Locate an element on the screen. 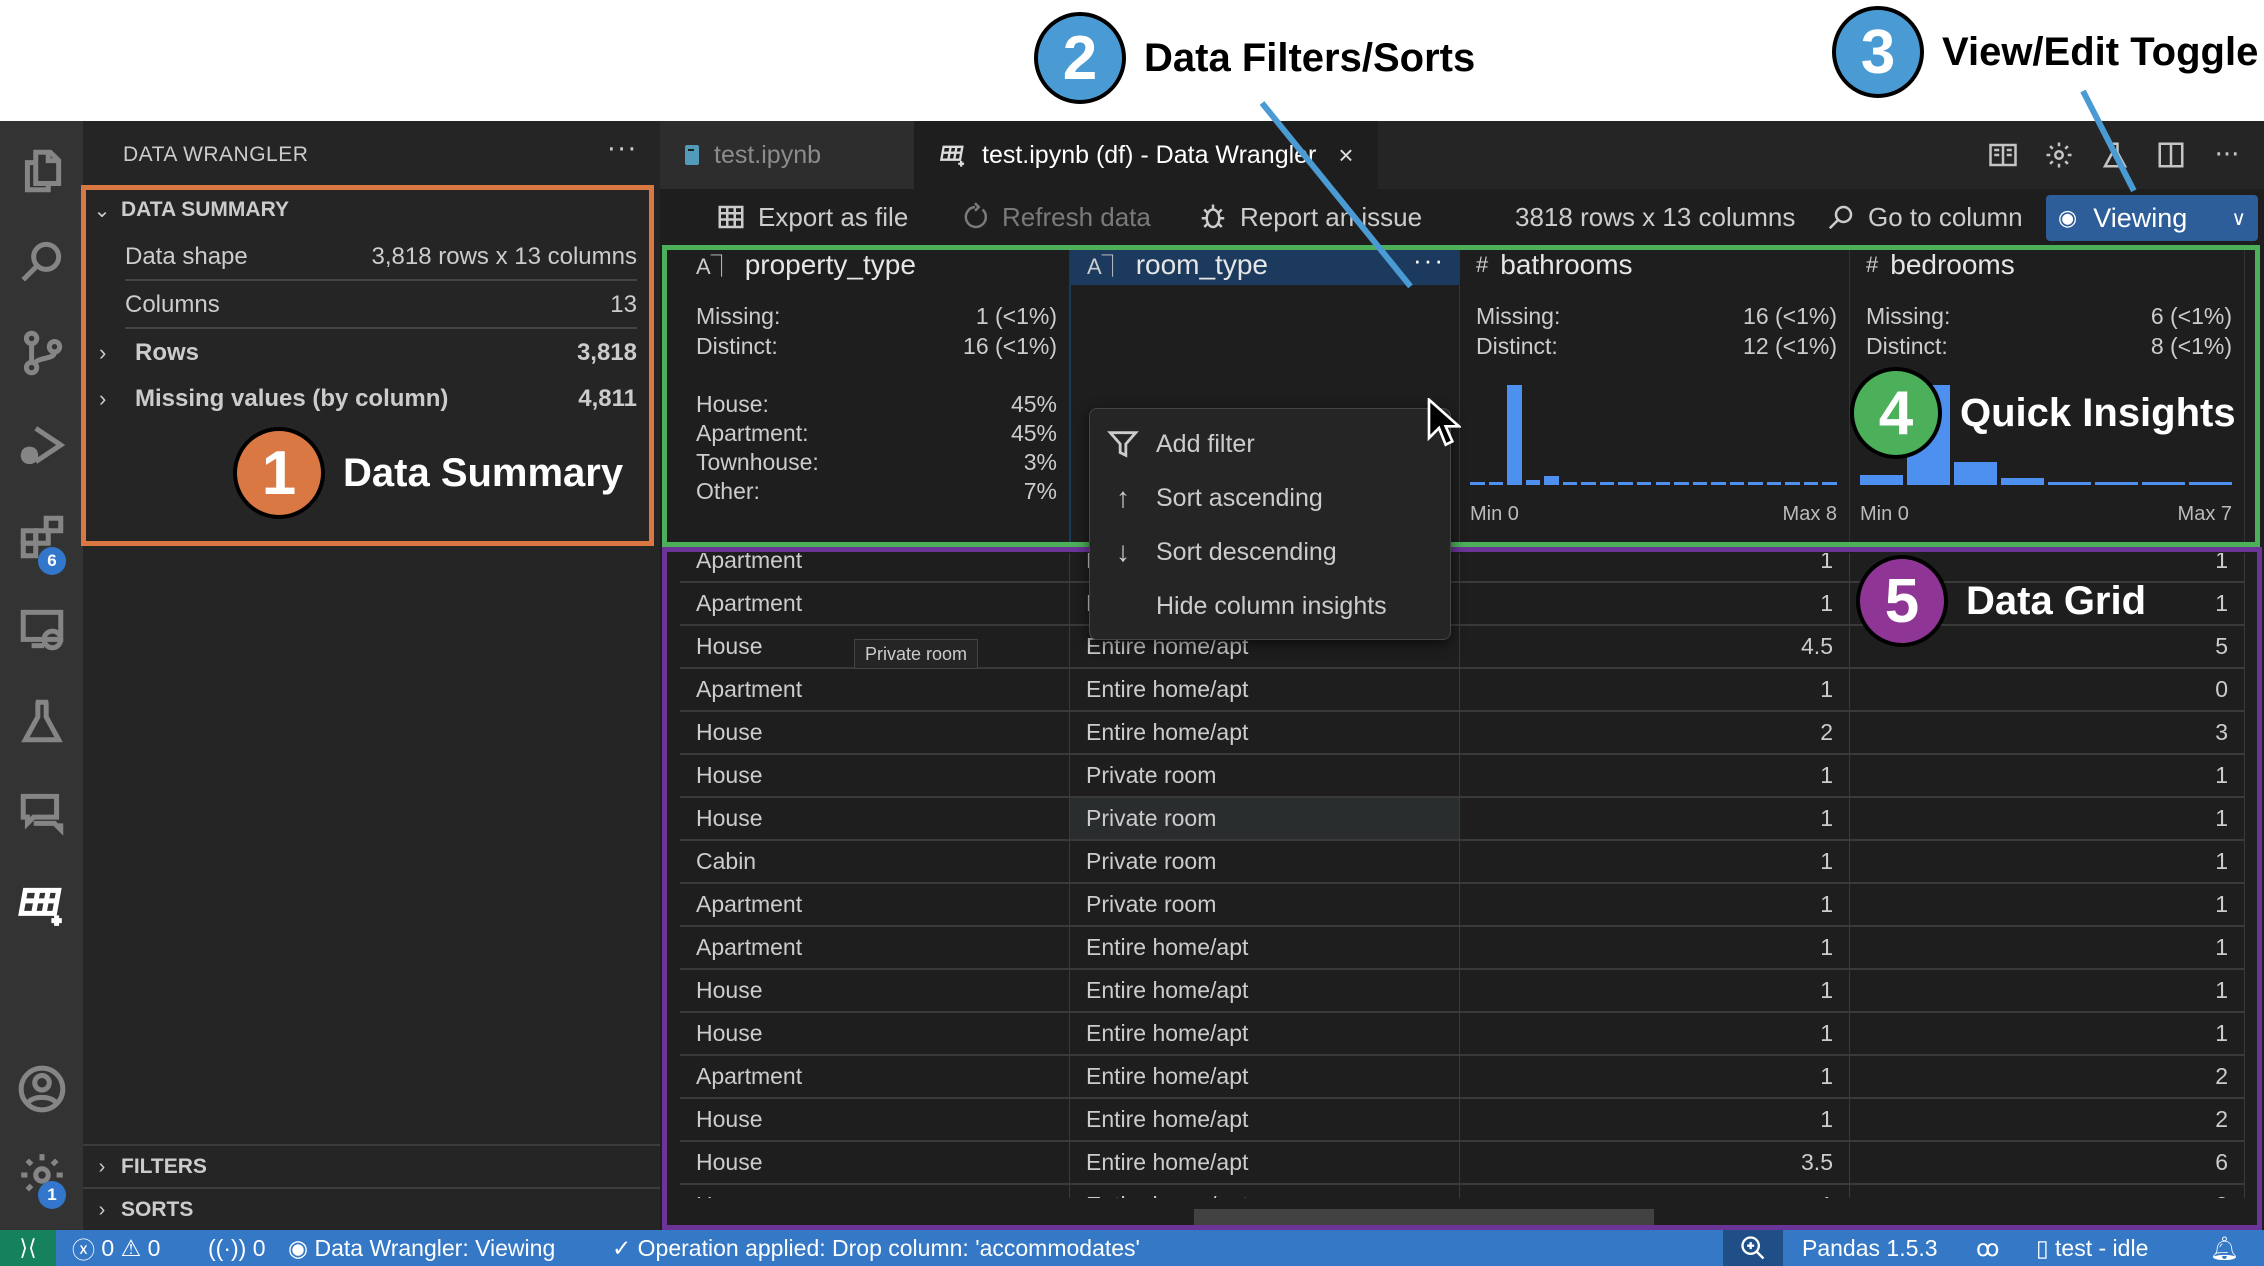 The width and height of the screenshot is (2264, 1266). kernel-status: ▯ test - idle is located at coordinates (2092, 1248).